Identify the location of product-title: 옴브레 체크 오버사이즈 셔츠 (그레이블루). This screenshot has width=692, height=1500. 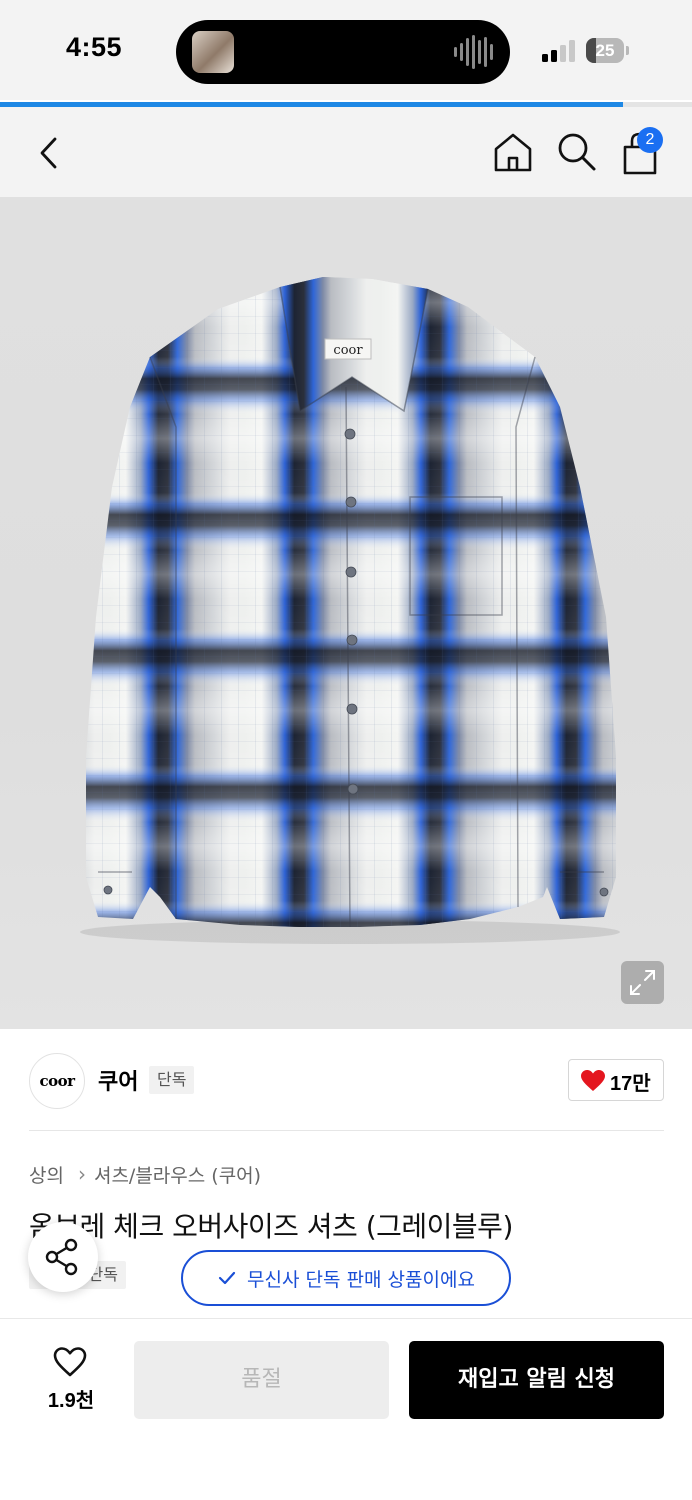
(271, 1226).